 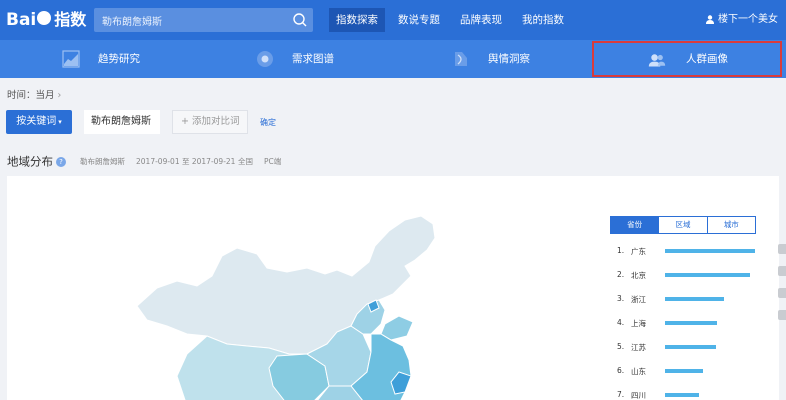 What do you see at coordinates (657, 60) in the screenshot?
I see `users-icon` at bounding box center [657, 60].